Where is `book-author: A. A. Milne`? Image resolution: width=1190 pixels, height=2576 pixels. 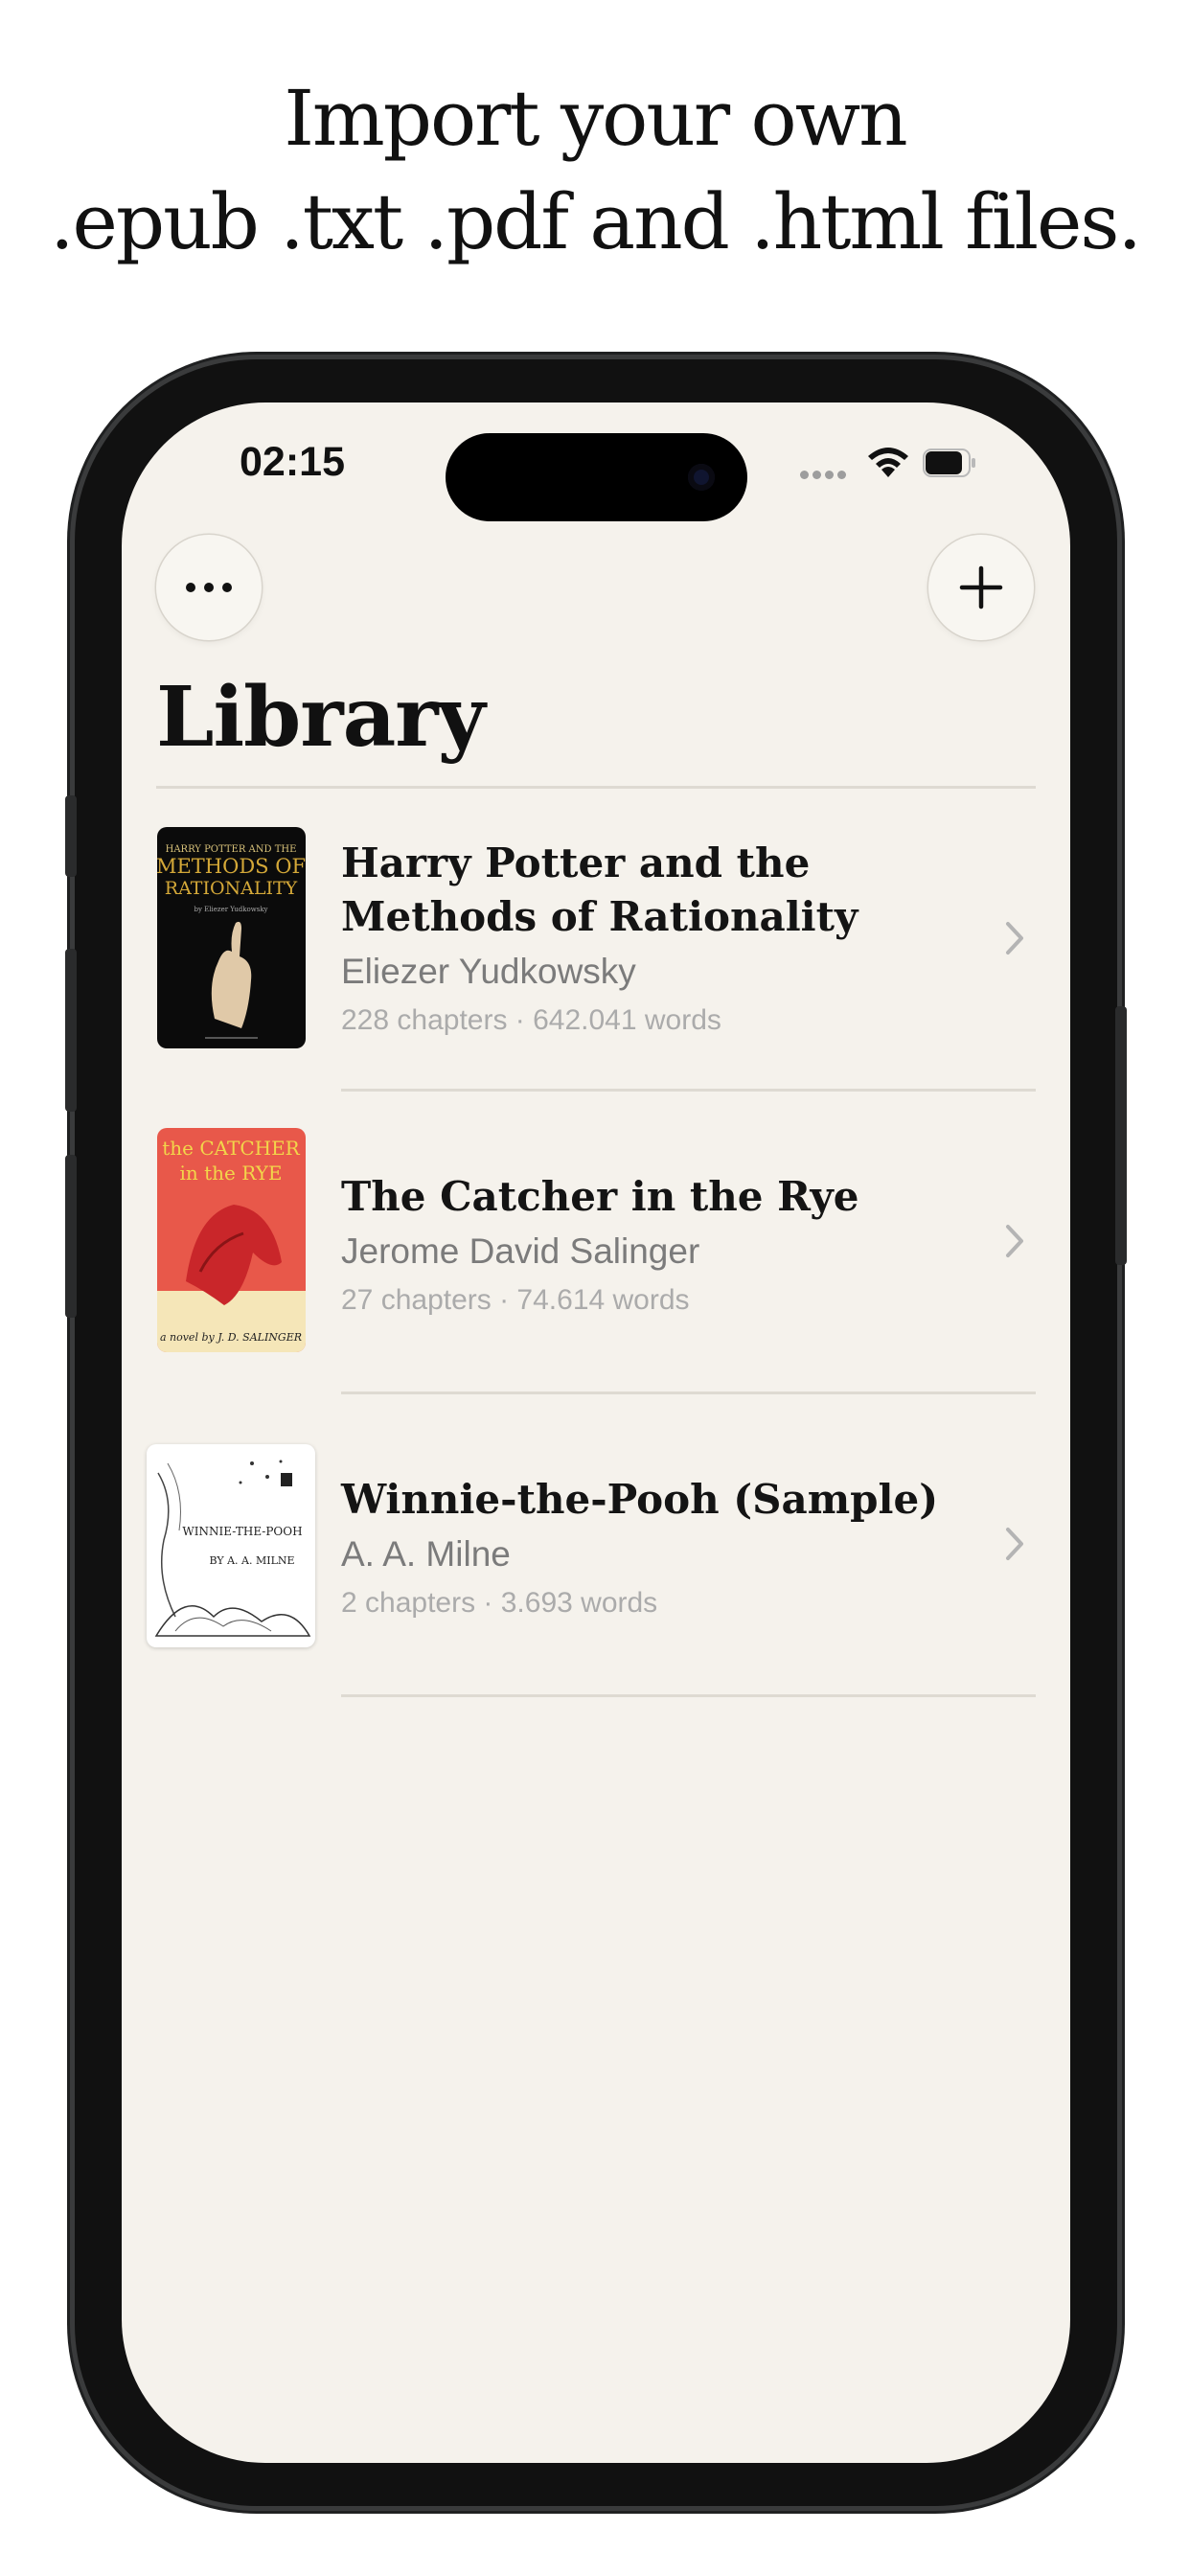 book-author: A. A. Milne is located at coordinates (426, 1554).